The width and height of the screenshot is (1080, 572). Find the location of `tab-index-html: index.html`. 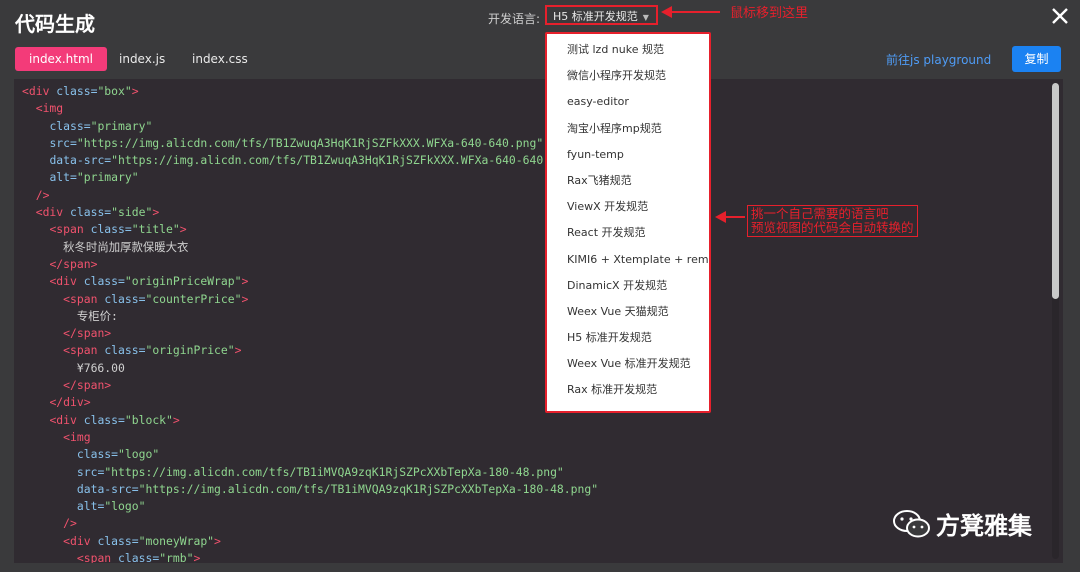

tab-index-html: index.html is located at coordinates (61, 59).